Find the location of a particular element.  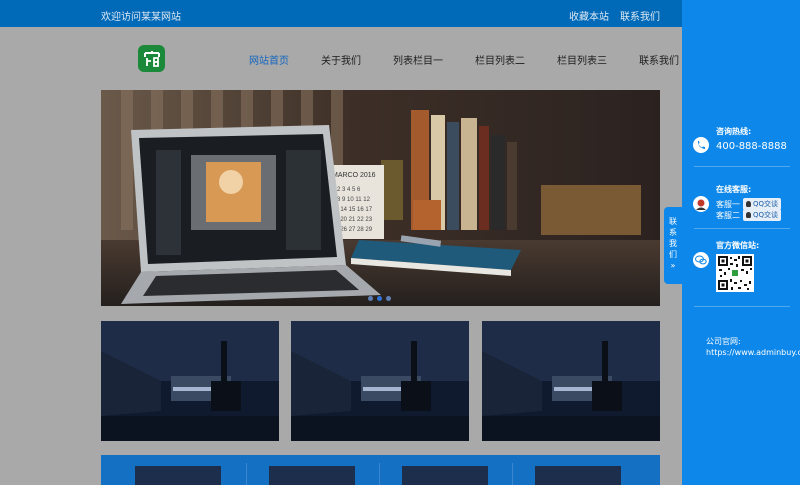

agent-name: 客服一 is located at coordinates (728, 204).